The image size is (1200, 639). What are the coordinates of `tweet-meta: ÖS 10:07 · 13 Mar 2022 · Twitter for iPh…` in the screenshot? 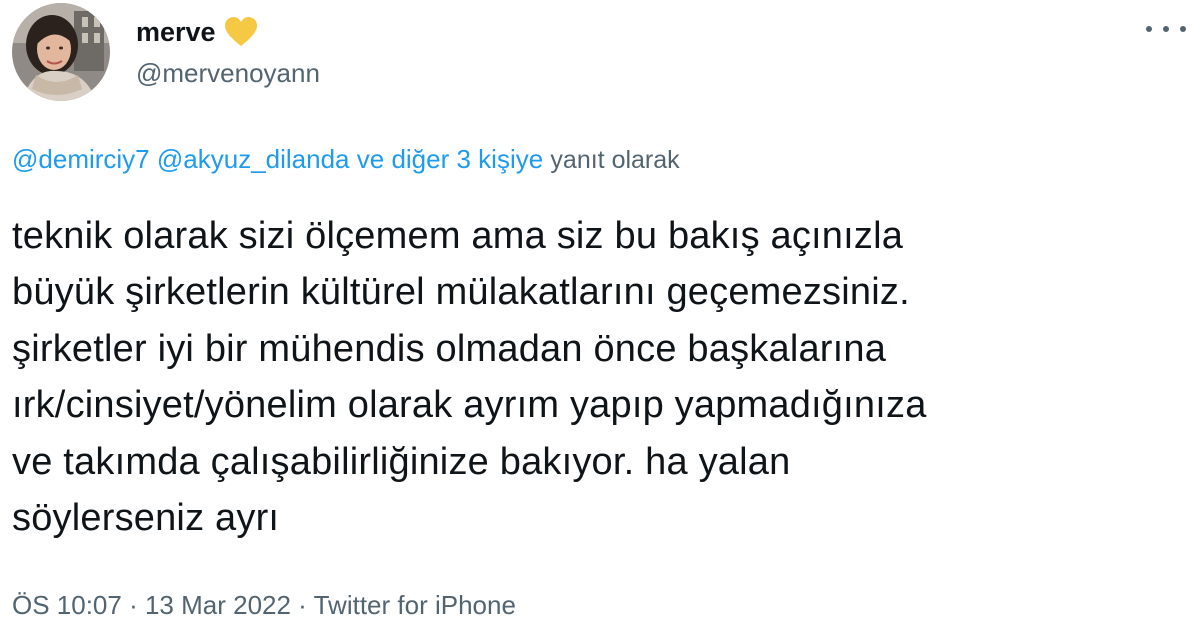 It's located at (264, 605).